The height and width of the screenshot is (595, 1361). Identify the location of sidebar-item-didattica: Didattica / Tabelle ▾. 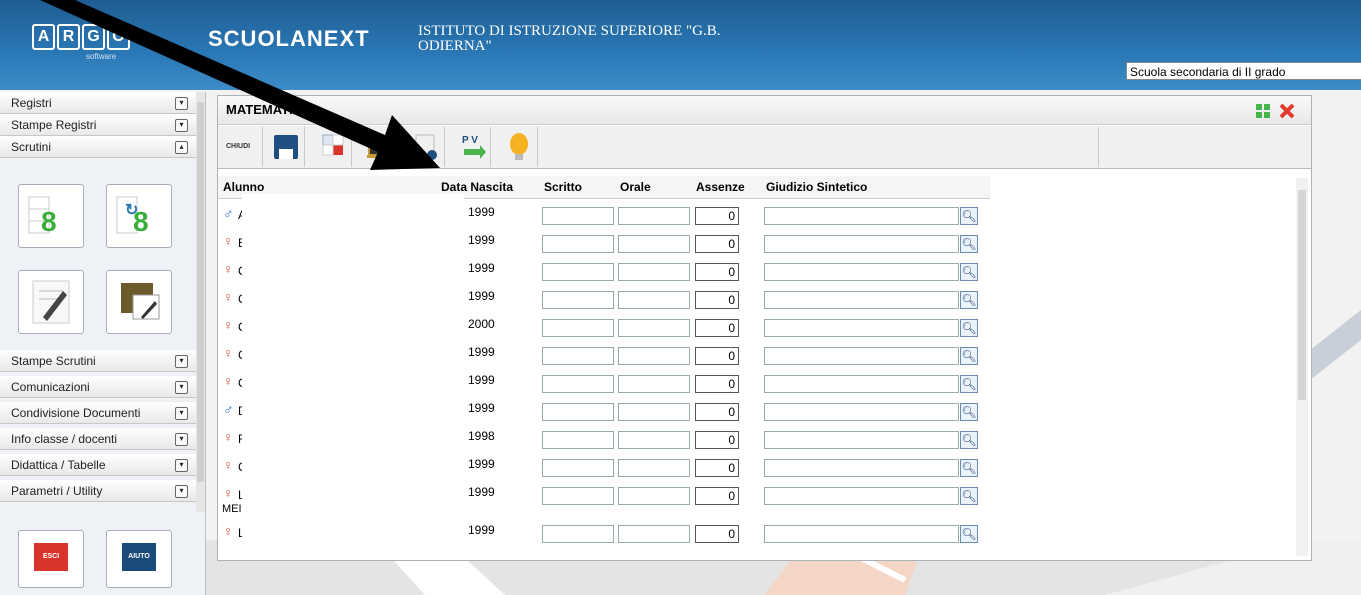
(98, 465).